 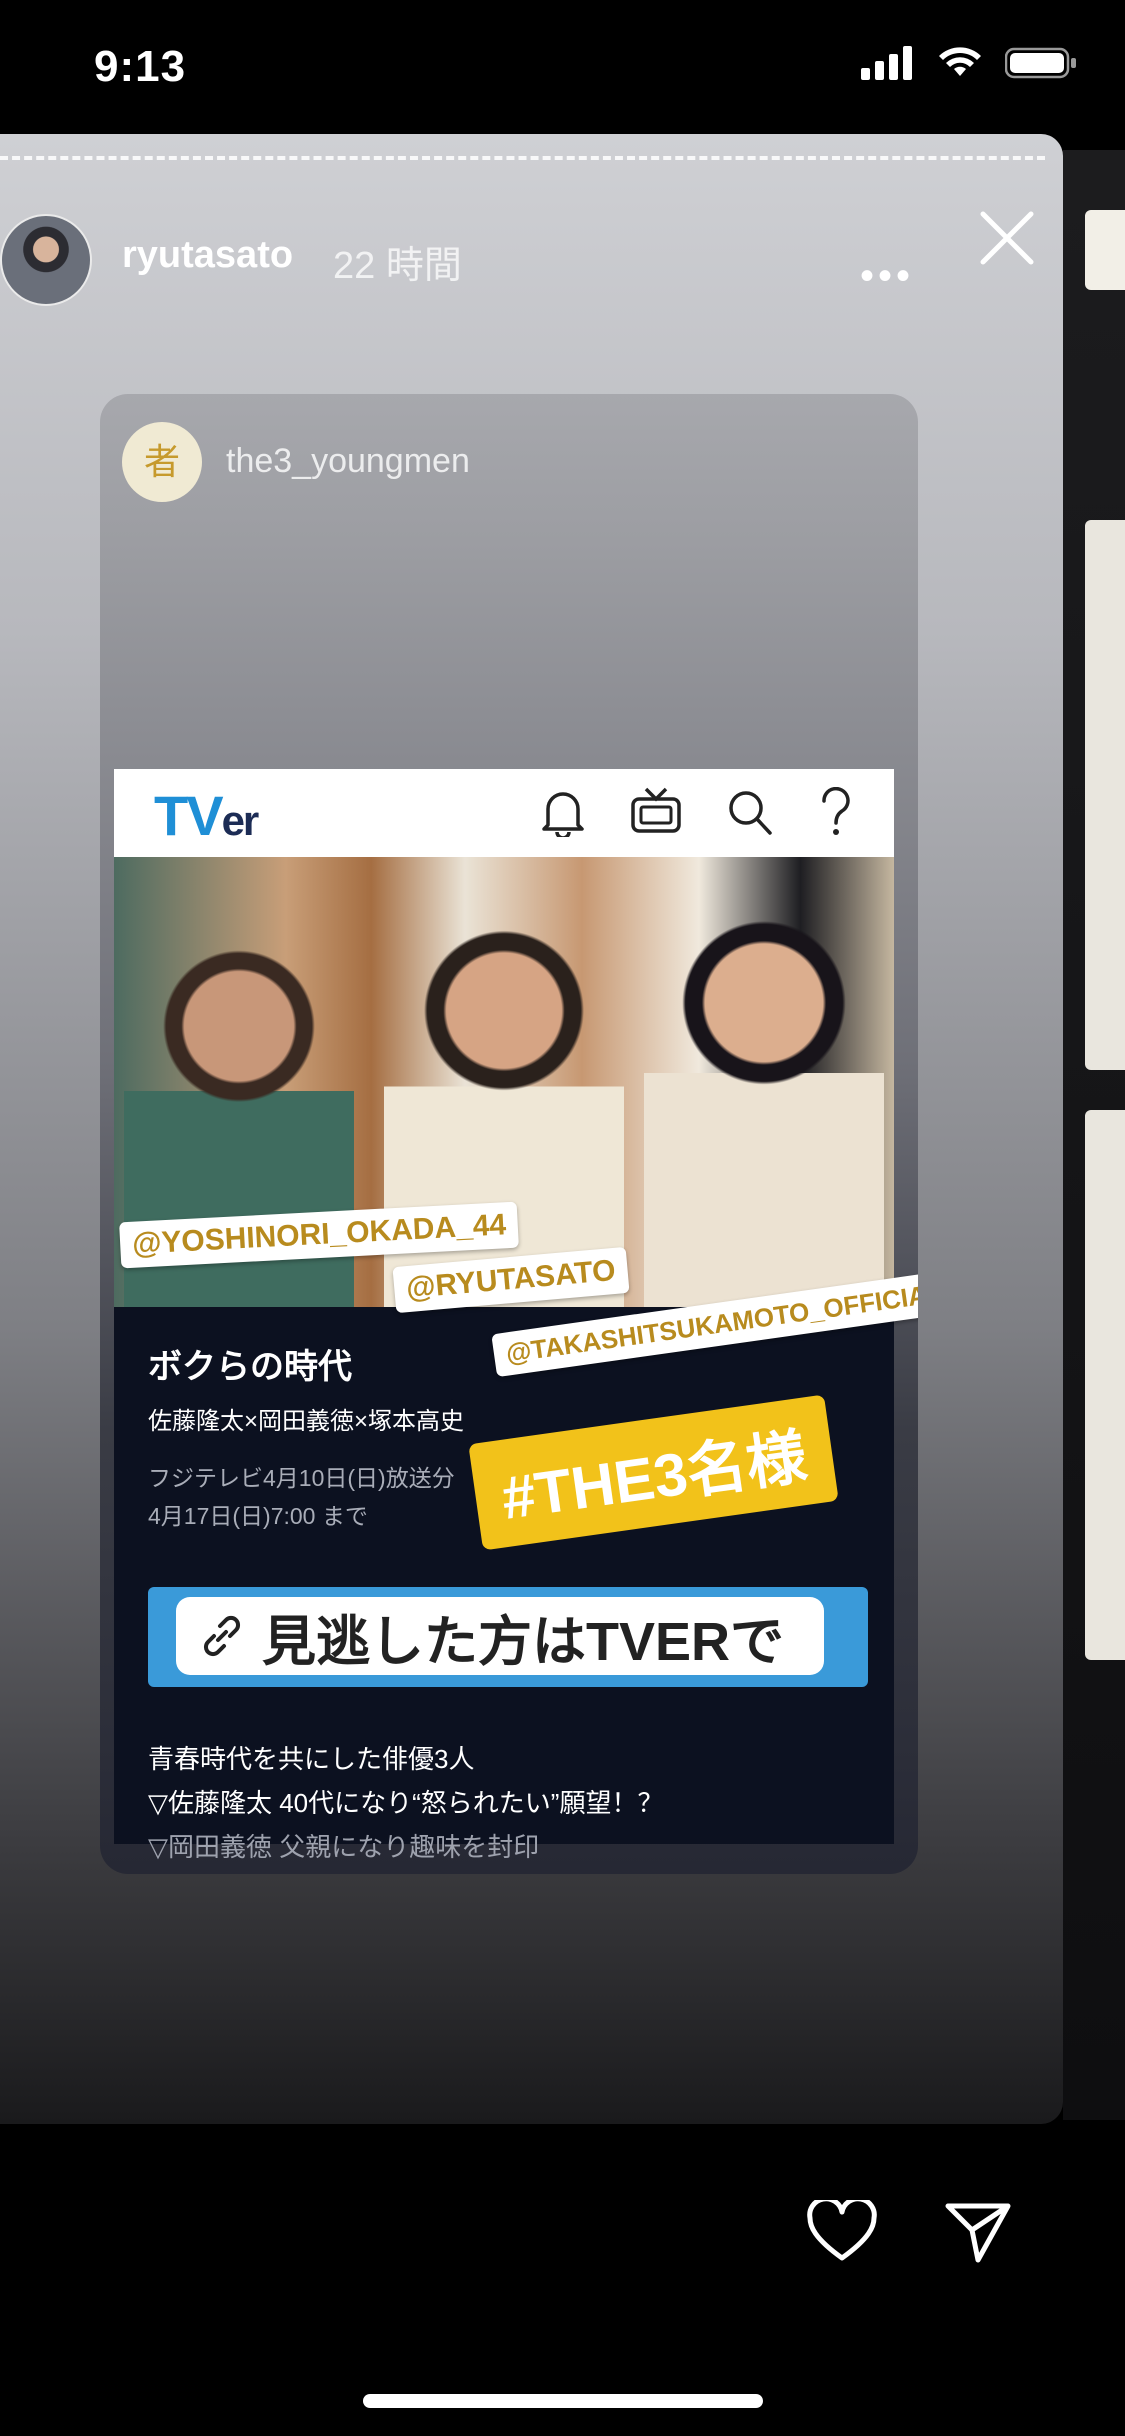 What do you see at coordinates (960, 61) in the screenshot?
I see `wifi-icon` at bounding box center [960, 61].